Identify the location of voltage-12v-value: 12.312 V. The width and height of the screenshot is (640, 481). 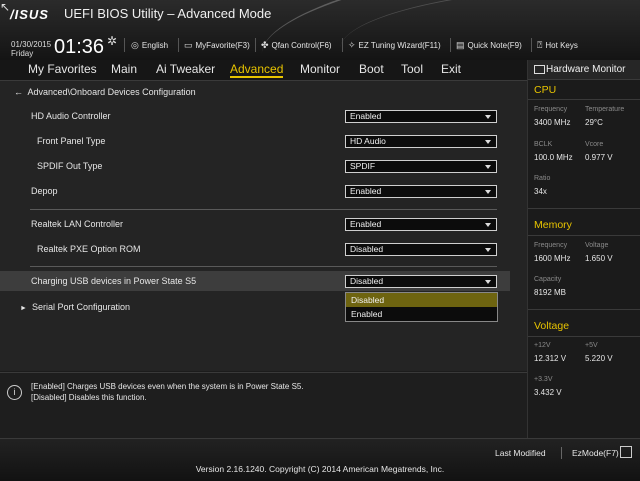
(550, 358).